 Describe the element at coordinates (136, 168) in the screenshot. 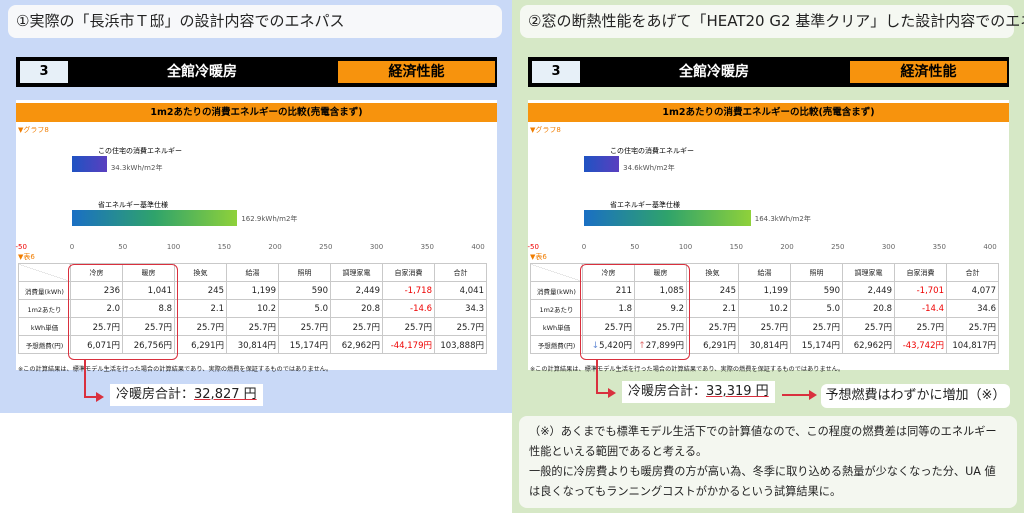

I see `left-bar1-value: 34.3kWh/m2年` at that location.